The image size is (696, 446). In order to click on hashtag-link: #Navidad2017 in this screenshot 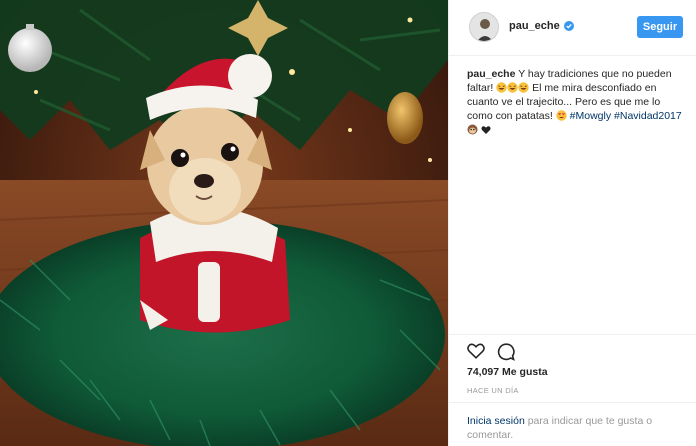, I will do `click(648, 116)`.